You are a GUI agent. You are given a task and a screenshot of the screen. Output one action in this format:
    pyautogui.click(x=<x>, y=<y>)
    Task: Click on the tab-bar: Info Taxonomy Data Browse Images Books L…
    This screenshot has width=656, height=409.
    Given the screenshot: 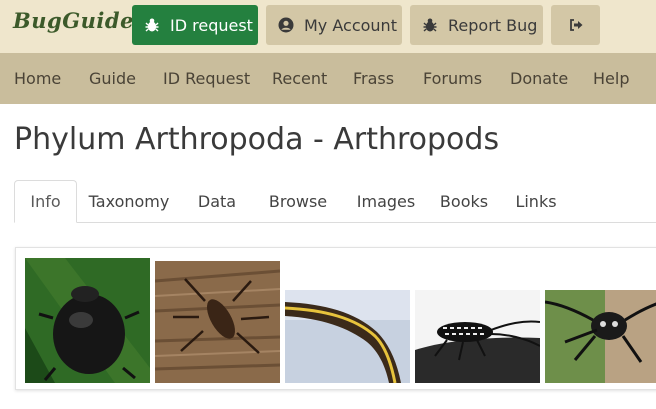 What is the action you would take?
    pyautogui.click(x=335, y=201)
    